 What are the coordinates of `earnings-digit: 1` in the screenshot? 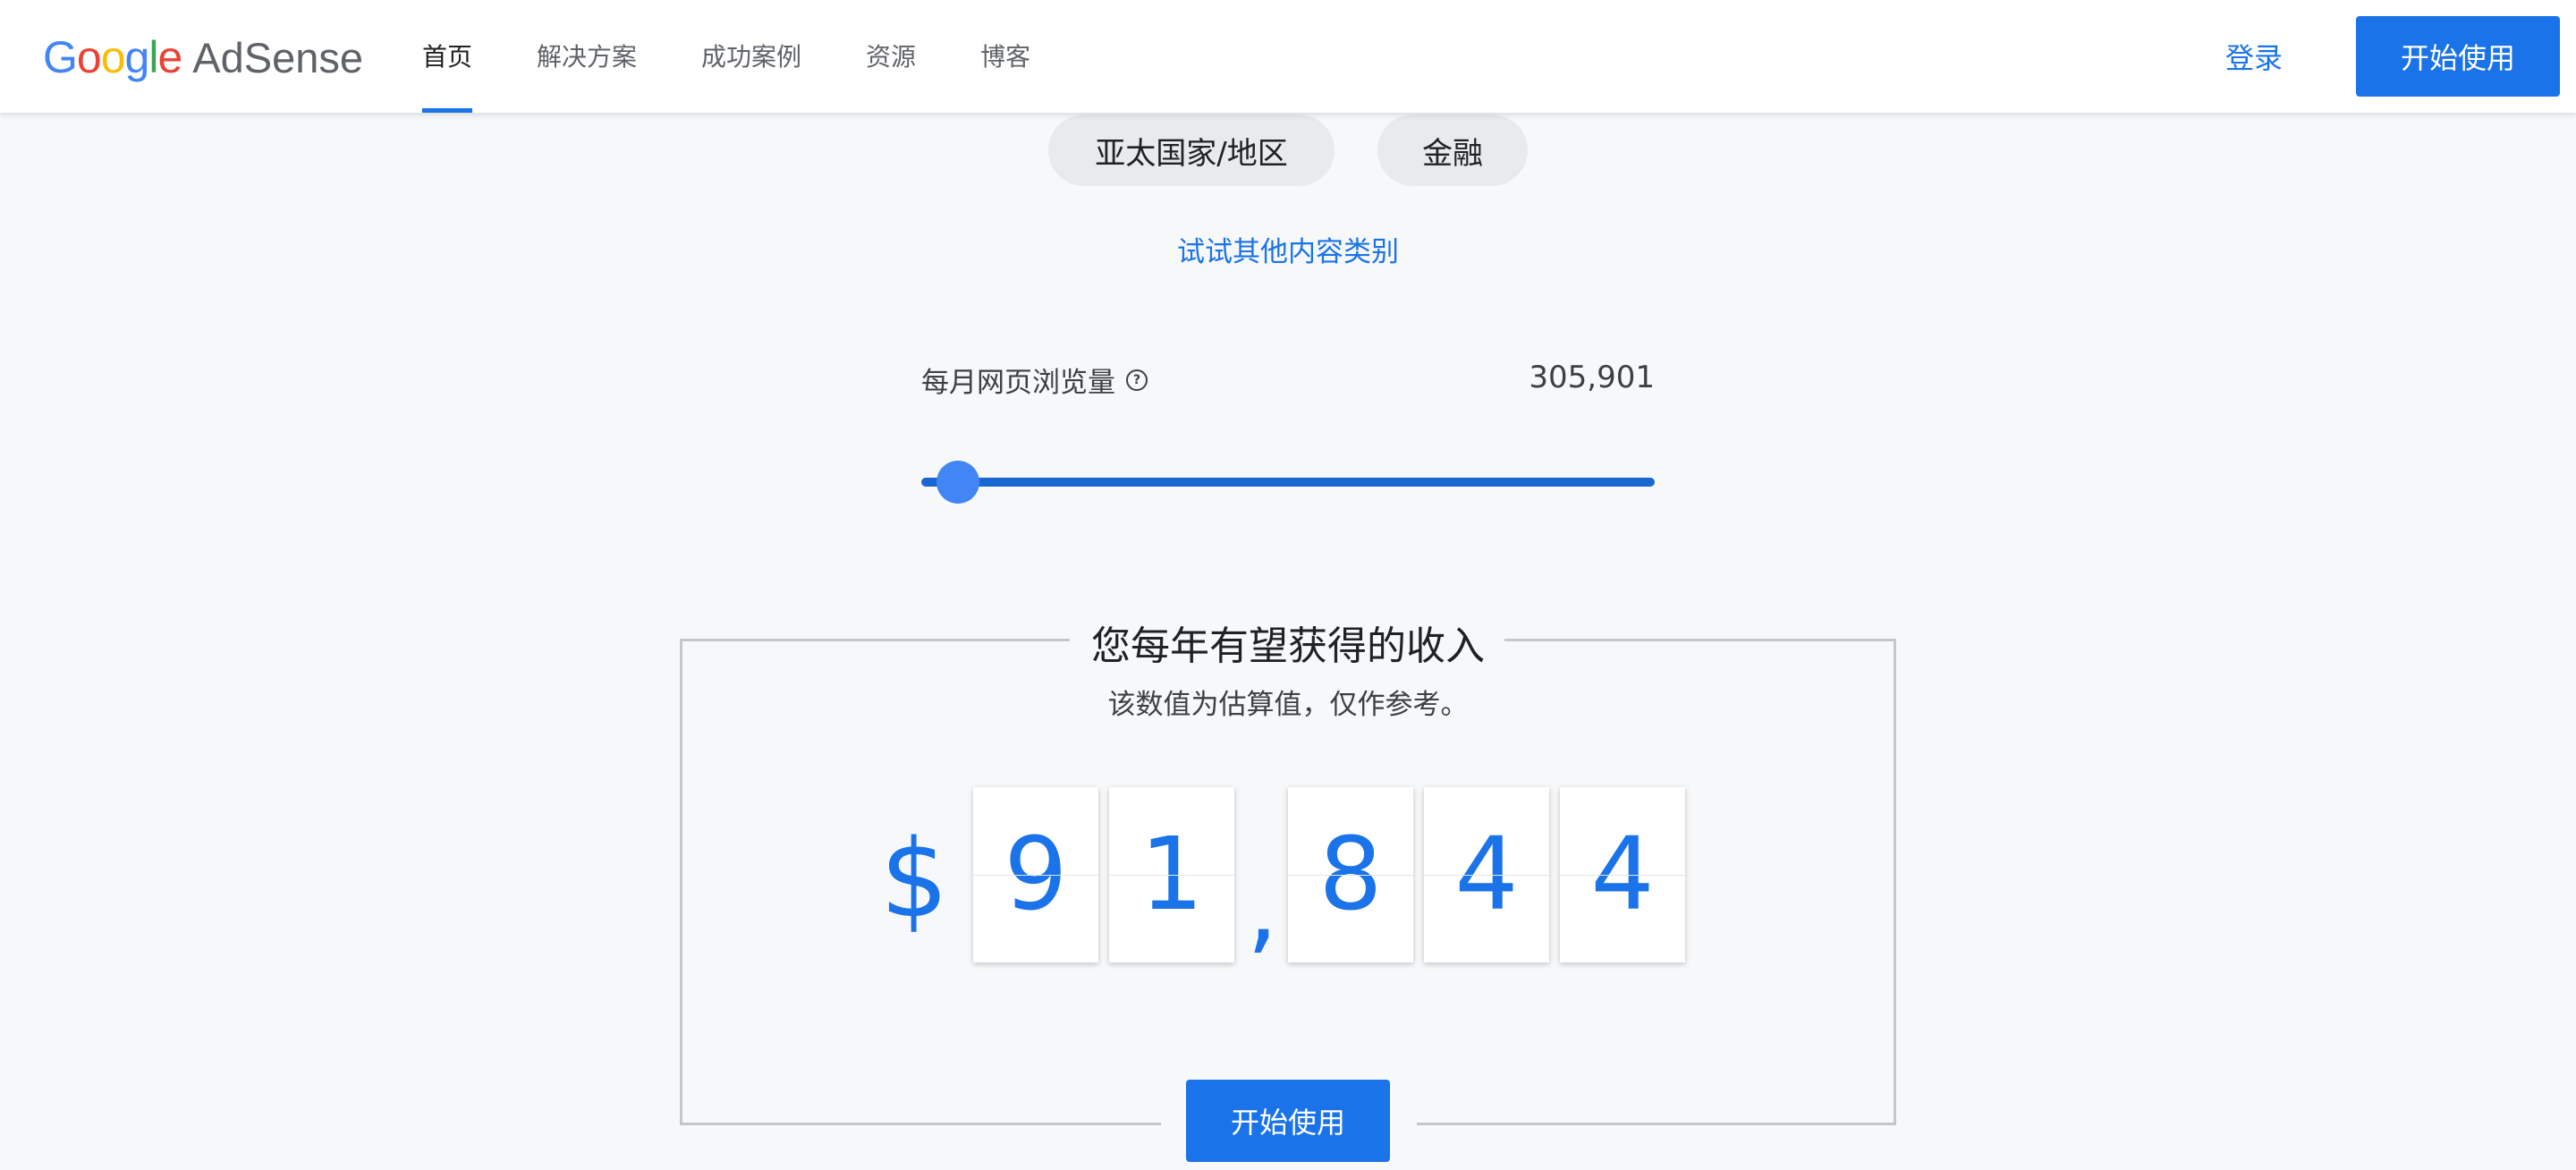 It's located at (1171, 874).